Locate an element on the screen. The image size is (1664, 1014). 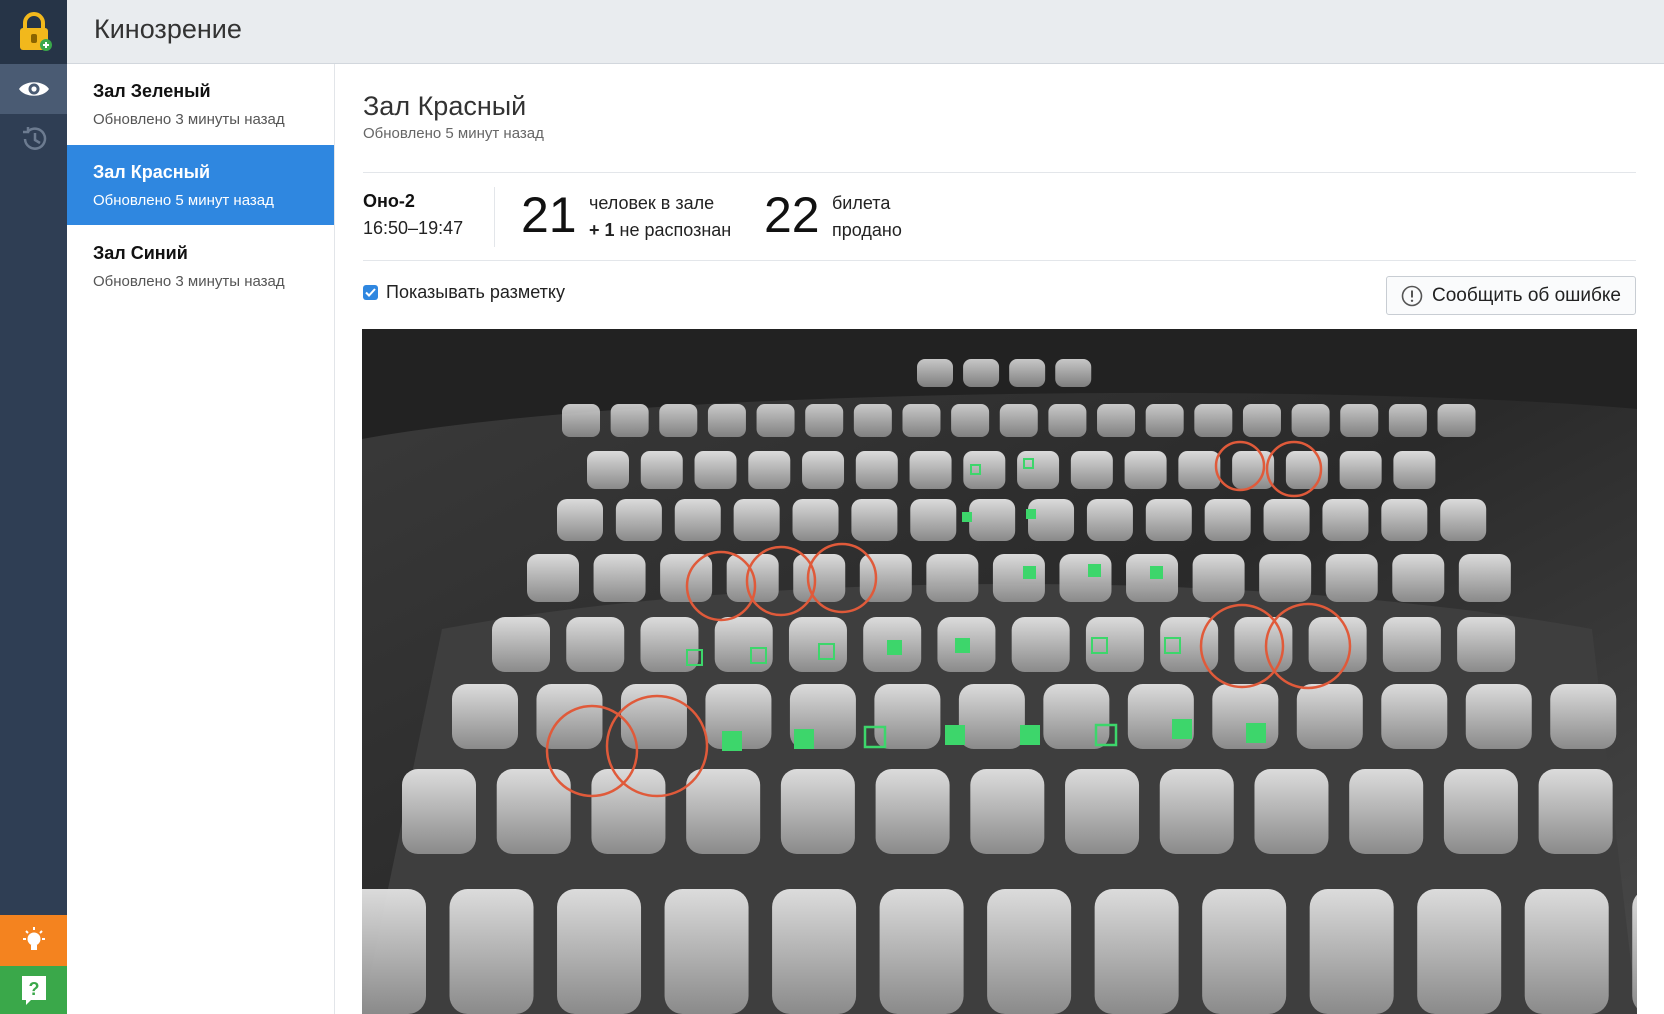
nav-history is located at coordinates (33, 139).